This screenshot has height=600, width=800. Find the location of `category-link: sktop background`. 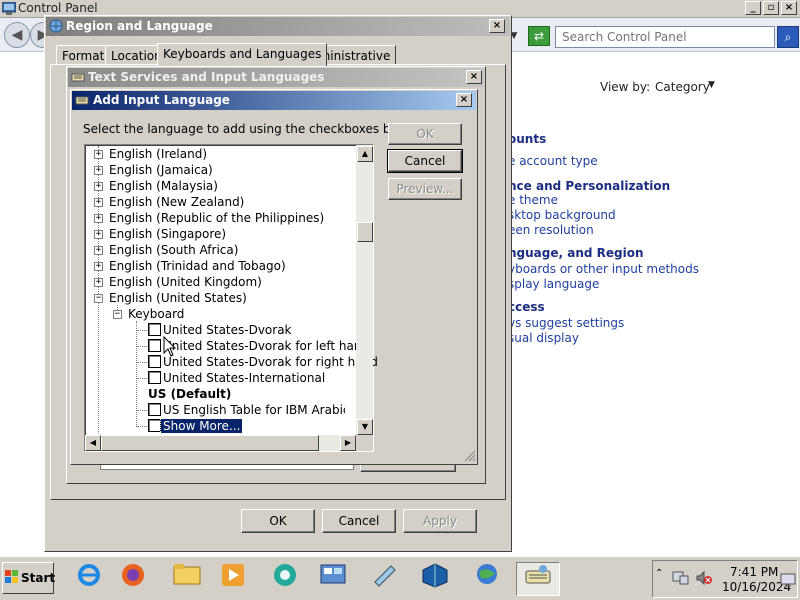

category-link: sktop background is located at coordinates (562, 215).